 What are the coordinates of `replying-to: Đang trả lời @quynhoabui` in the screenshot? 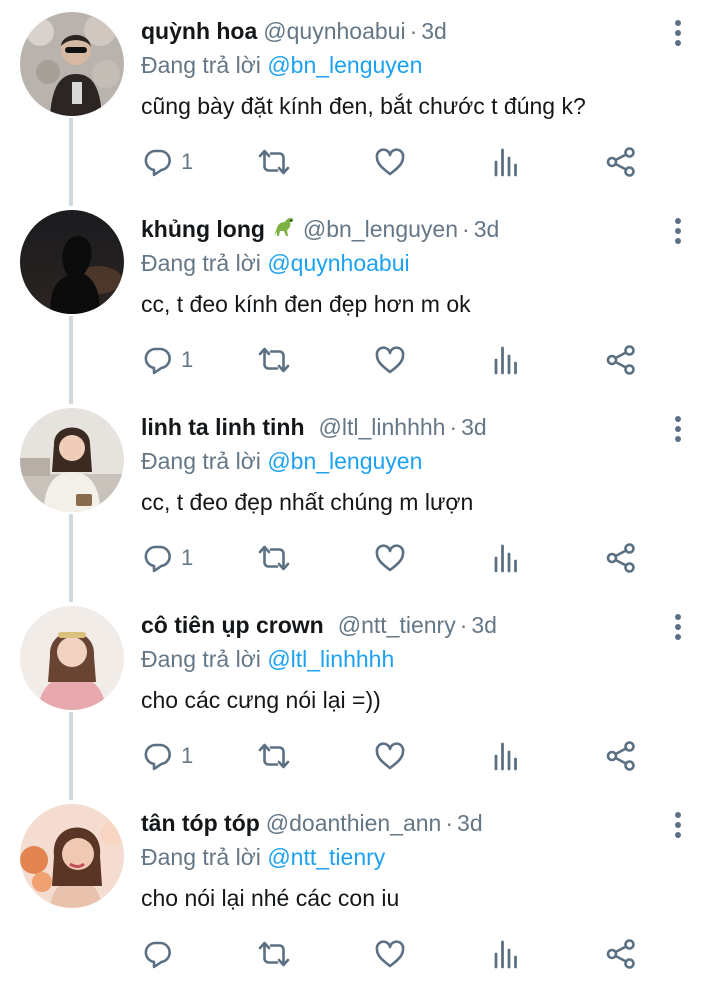 It's located at (275, 263).